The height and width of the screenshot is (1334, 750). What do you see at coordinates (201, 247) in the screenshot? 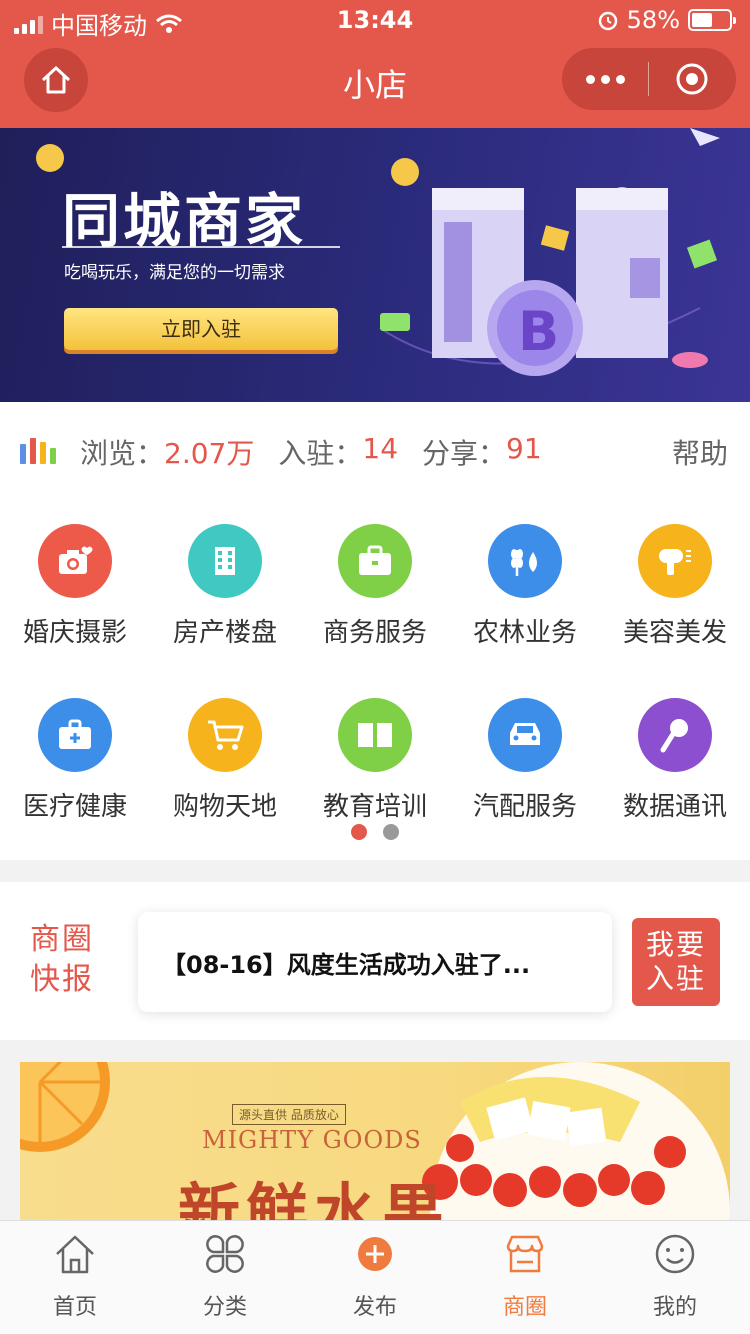
I see `banner-divider` at bounding box center [201, 247].